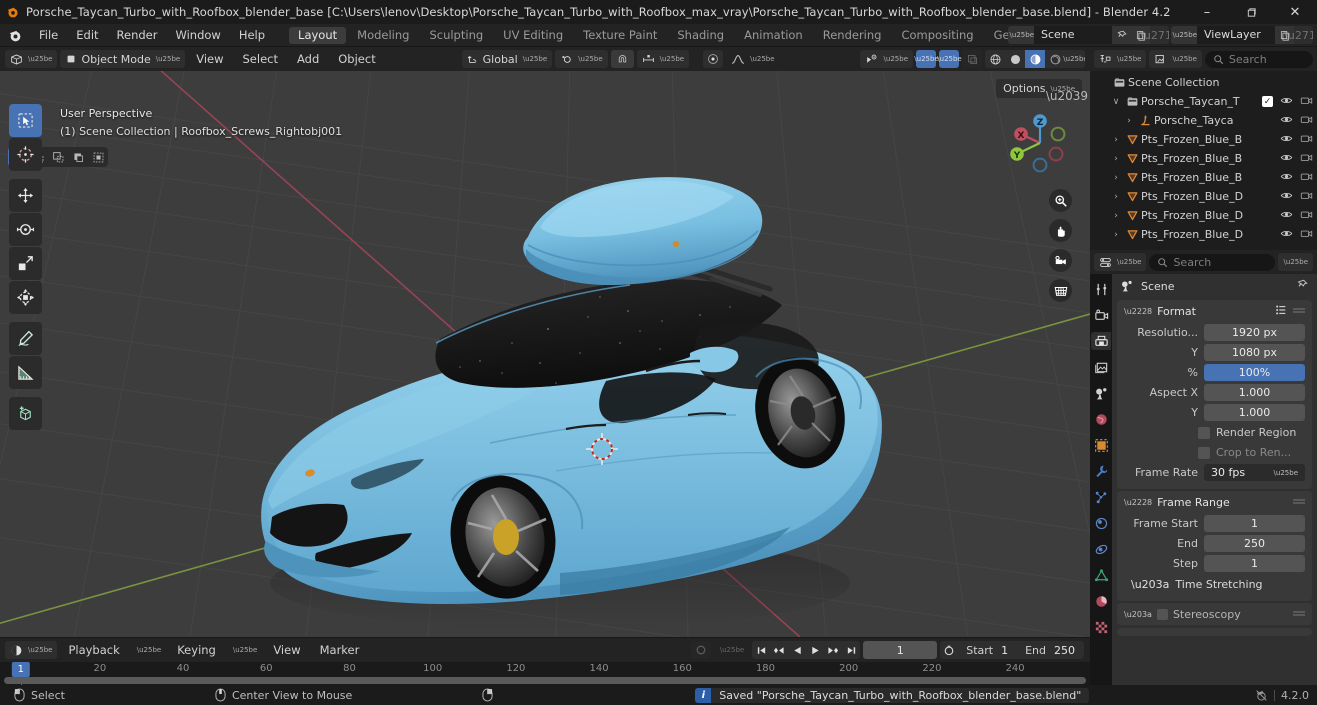 The width and height of the screenshot is (1317, 705). Describe the element at coordinates (318, 35) in the screenshot. I see `workspace-tab-layout: Layout` at that location.